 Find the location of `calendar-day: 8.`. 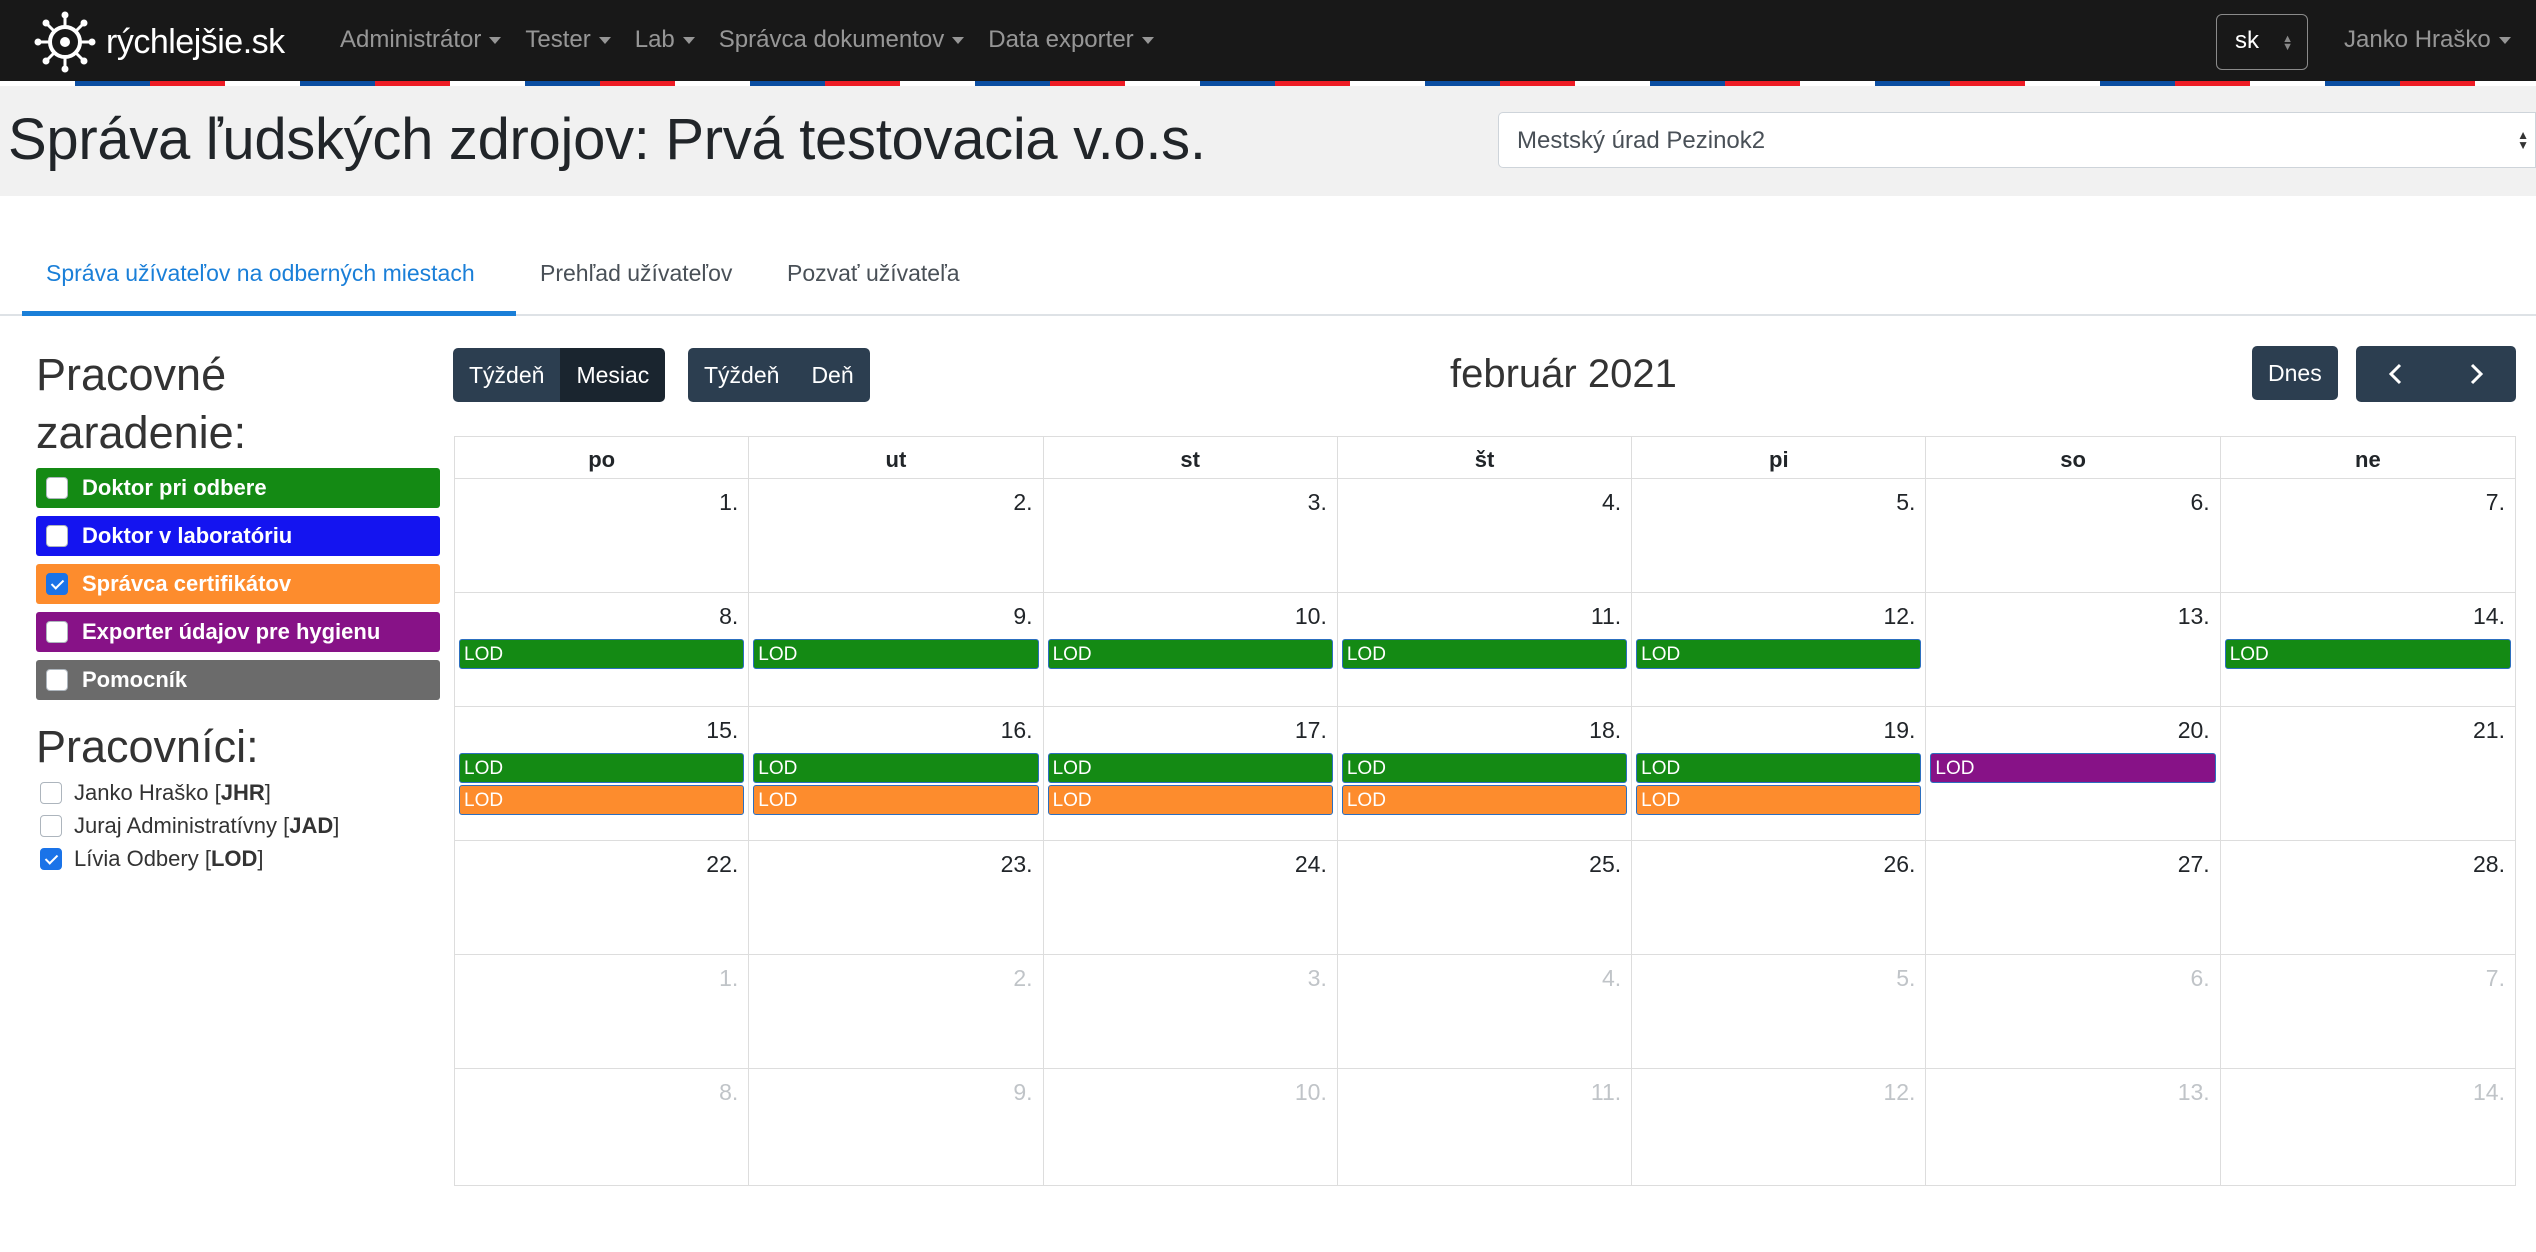

calendar-day: 8. is located at coordinates (602, 1127).